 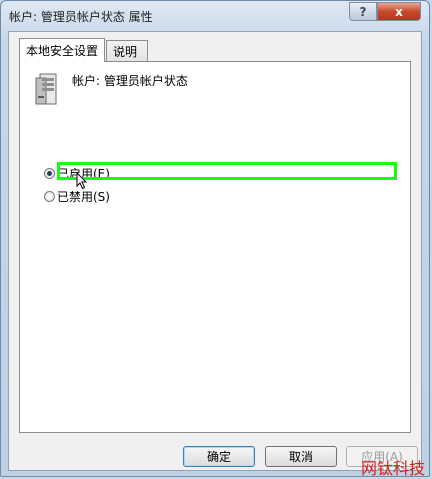 I want to click on tab-explain: 说明, so click(x=127, y=50).